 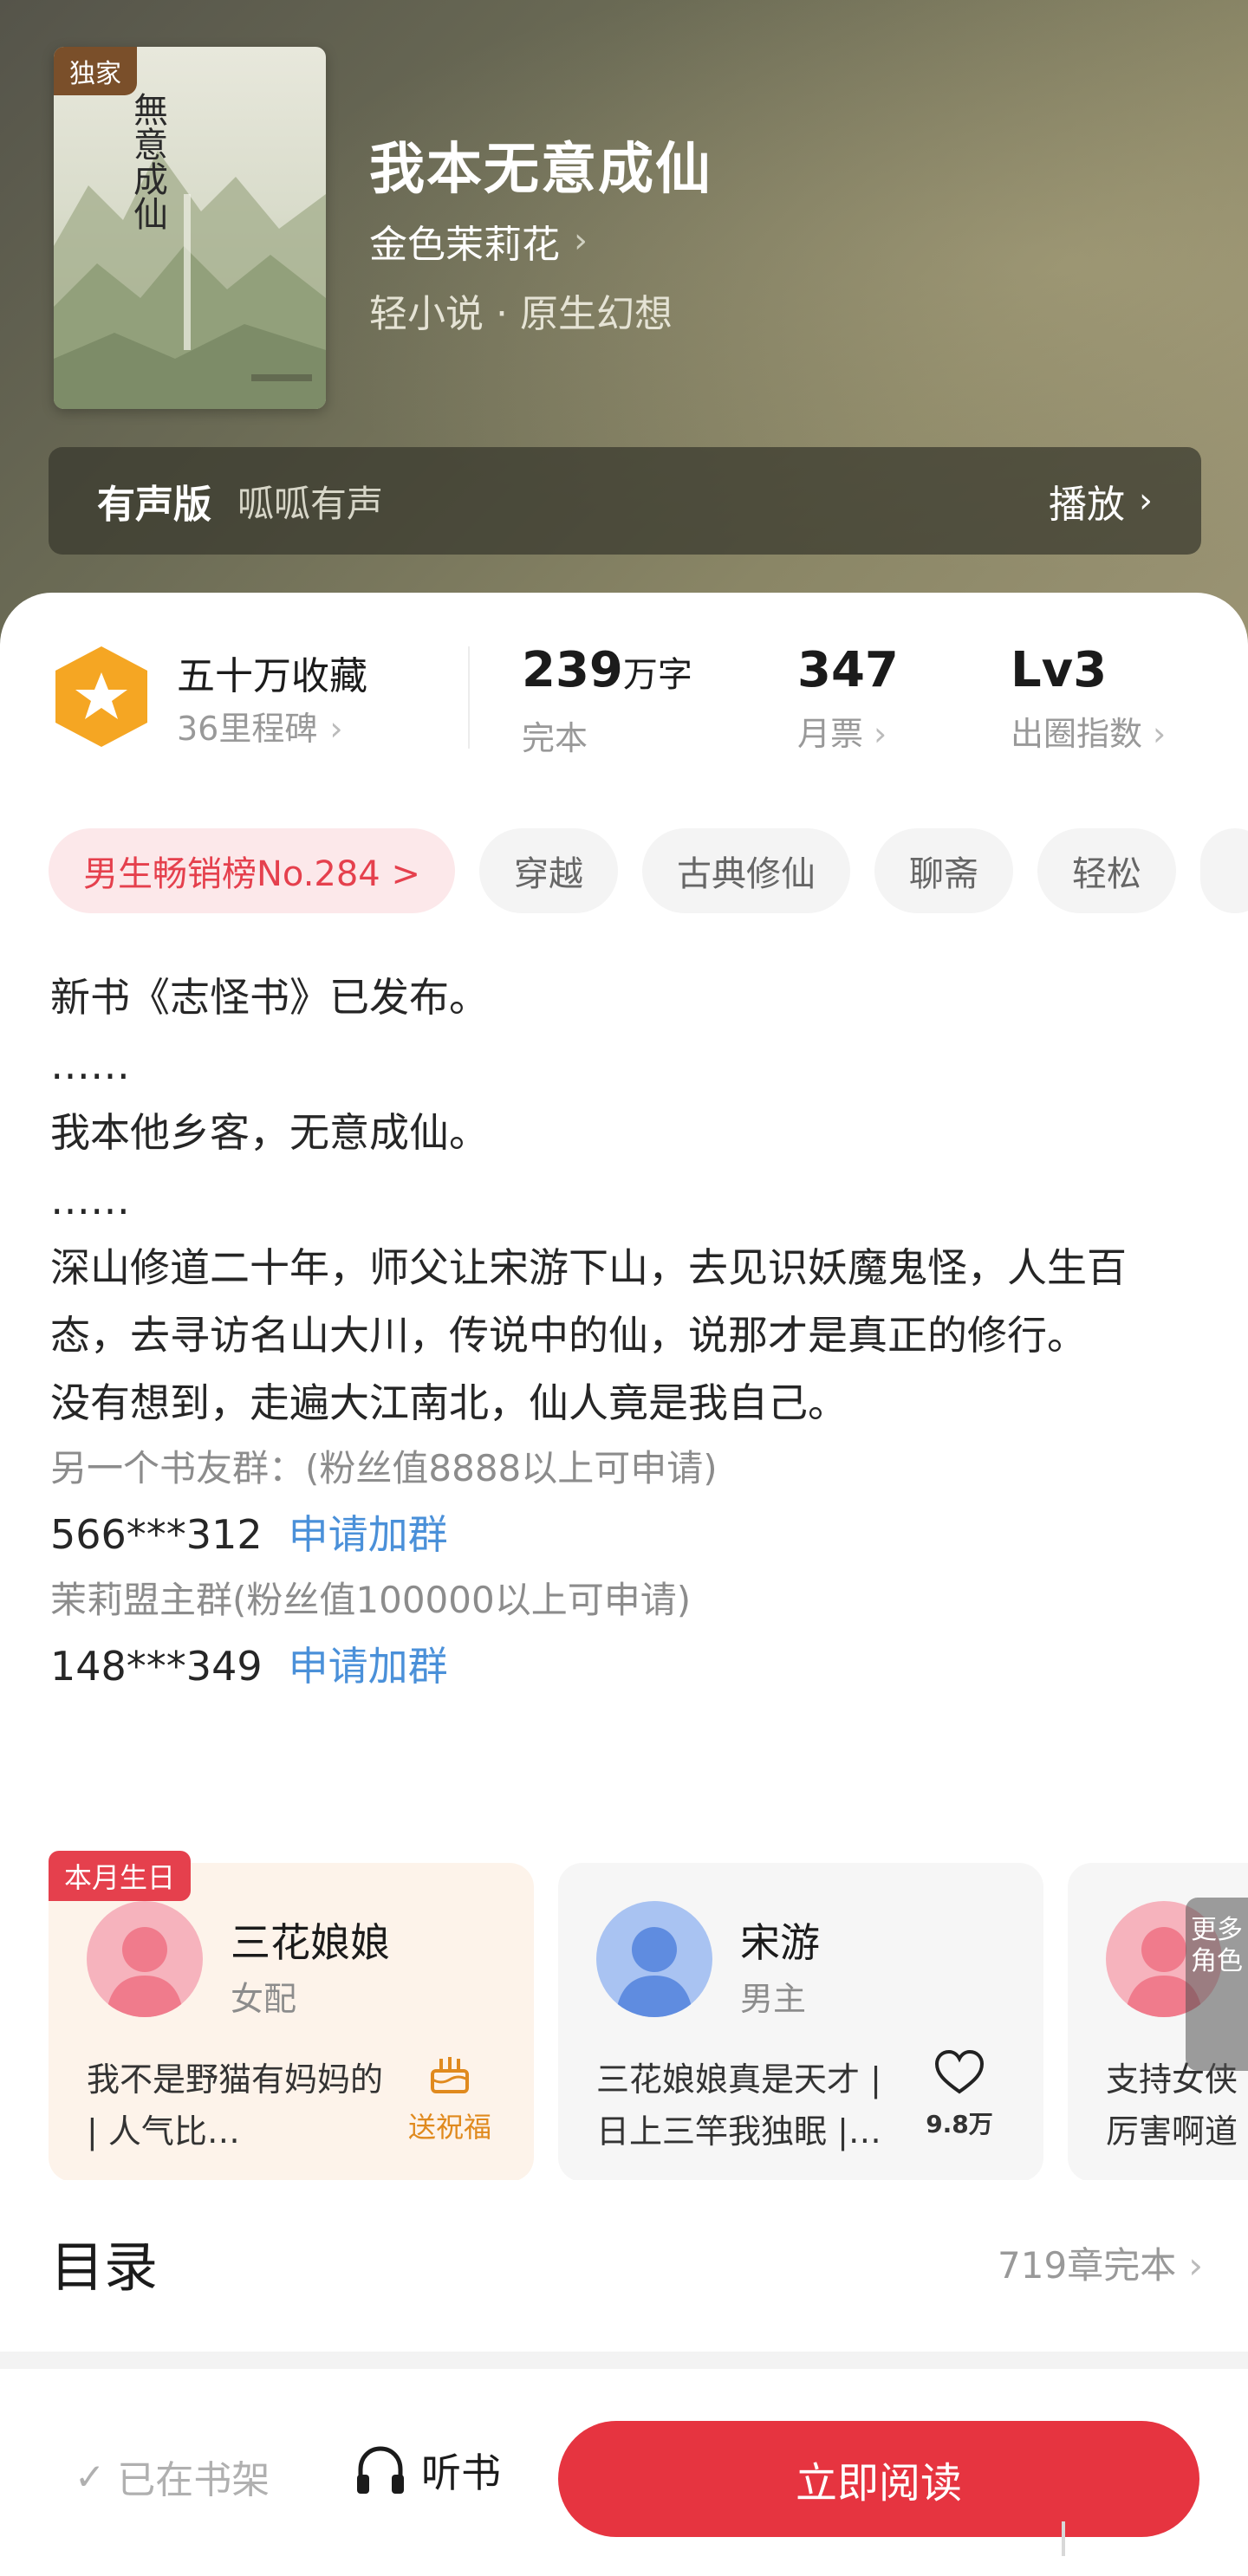 What do you see at coordinates (190, 280) in the screenshot?
I see `cover-landscape-art` at bounding box center [190, 280].